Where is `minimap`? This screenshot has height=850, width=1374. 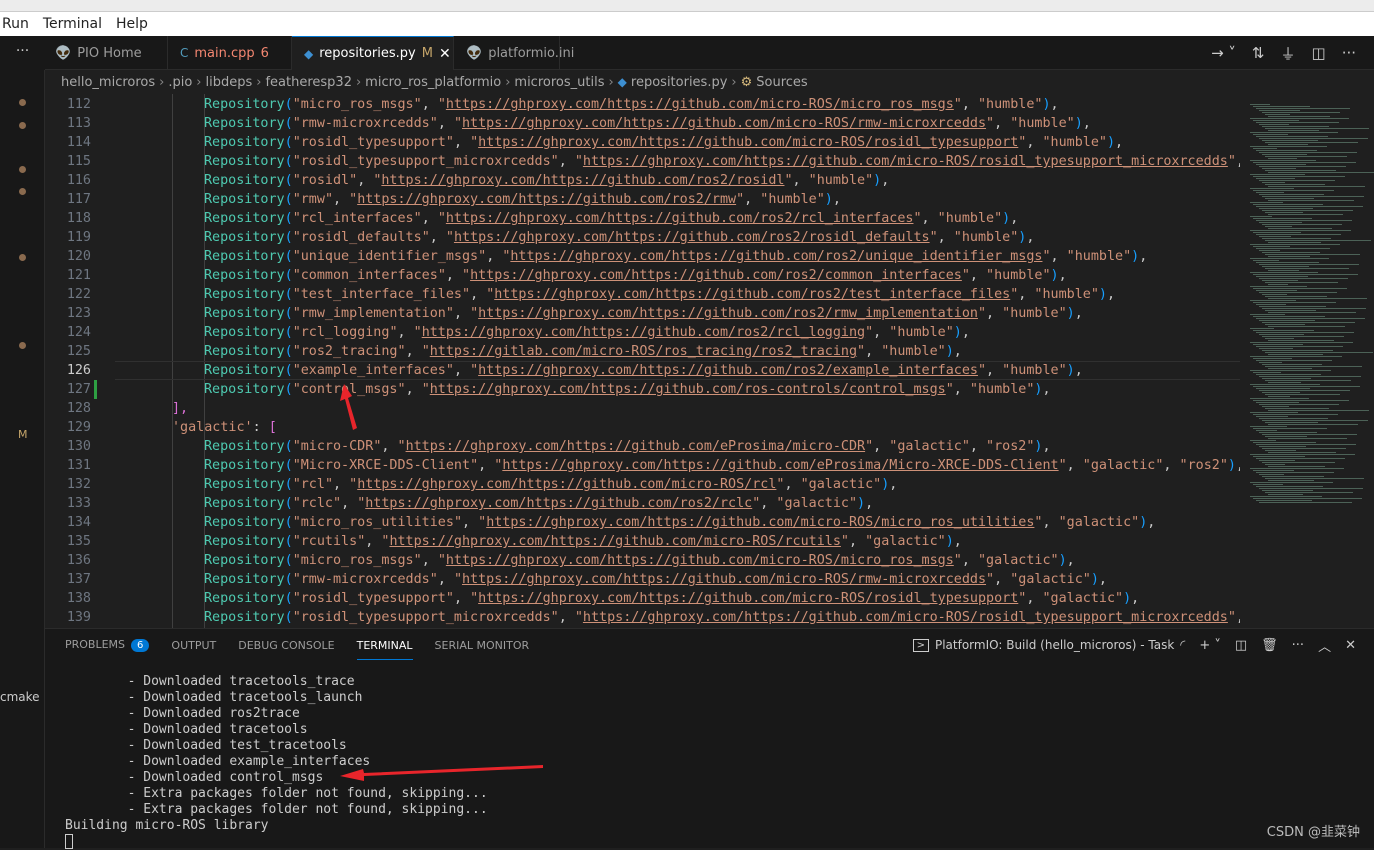 minimap is located at coordinates (1307, 361).